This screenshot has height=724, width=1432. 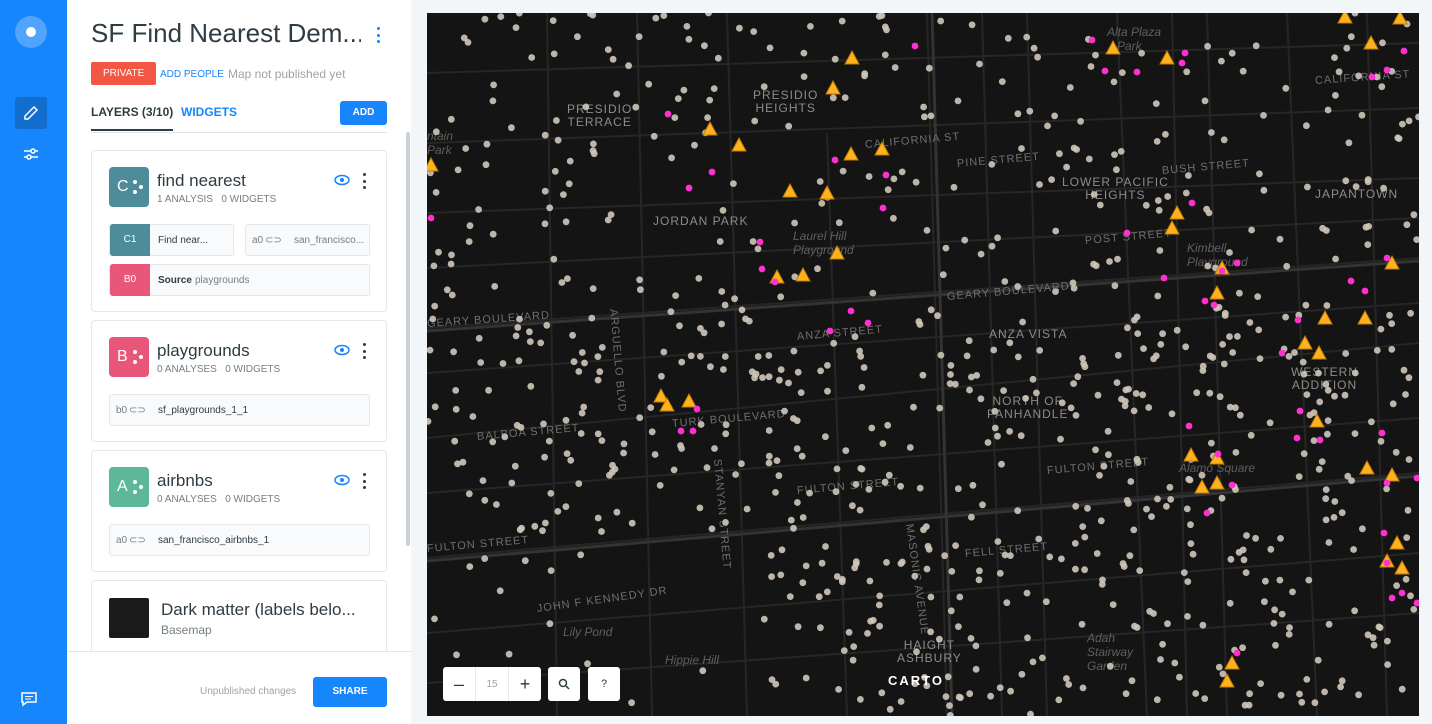 What do you see at coordinates (31, 113) in the screenshot?
I see `edit-pencil-icon` at bounding box center [31, 113].